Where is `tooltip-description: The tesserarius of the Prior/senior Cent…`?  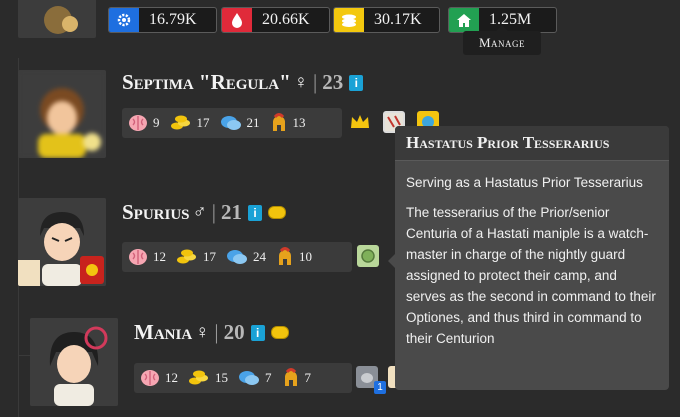
tooltip-description: The tesserarius of the Prior/senior Cent… is located at coordinates (531, 275).